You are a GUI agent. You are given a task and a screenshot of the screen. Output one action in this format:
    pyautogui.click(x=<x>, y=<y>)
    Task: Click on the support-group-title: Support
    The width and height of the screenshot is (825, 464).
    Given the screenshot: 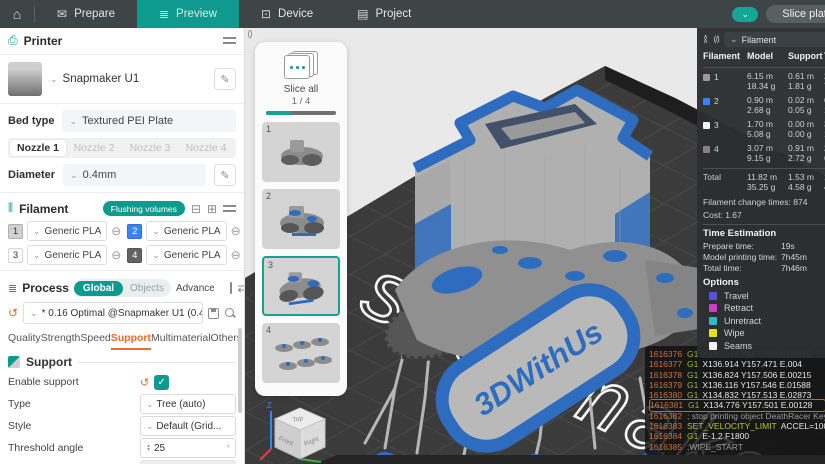 What is the action you would take?
    pyautogui.click(x=49, y=362)
    